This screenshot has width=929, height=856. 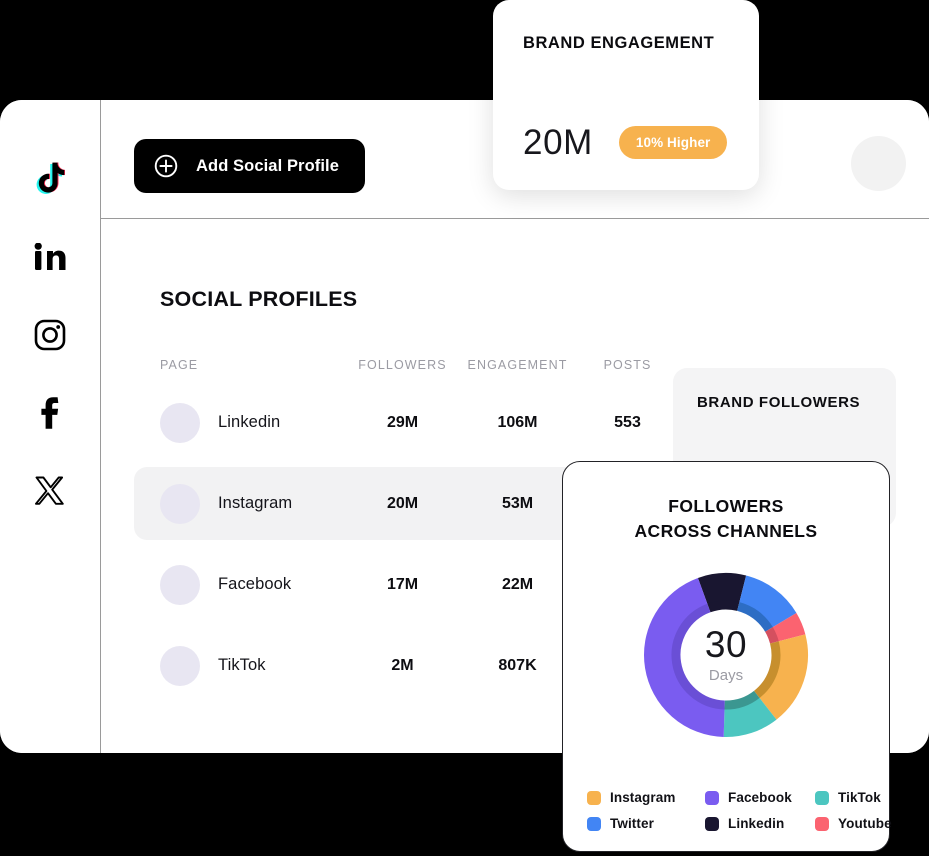 I want to click on followers-chart-title-line2: ACROSS CHANNELS, so click(x=726, y=531).